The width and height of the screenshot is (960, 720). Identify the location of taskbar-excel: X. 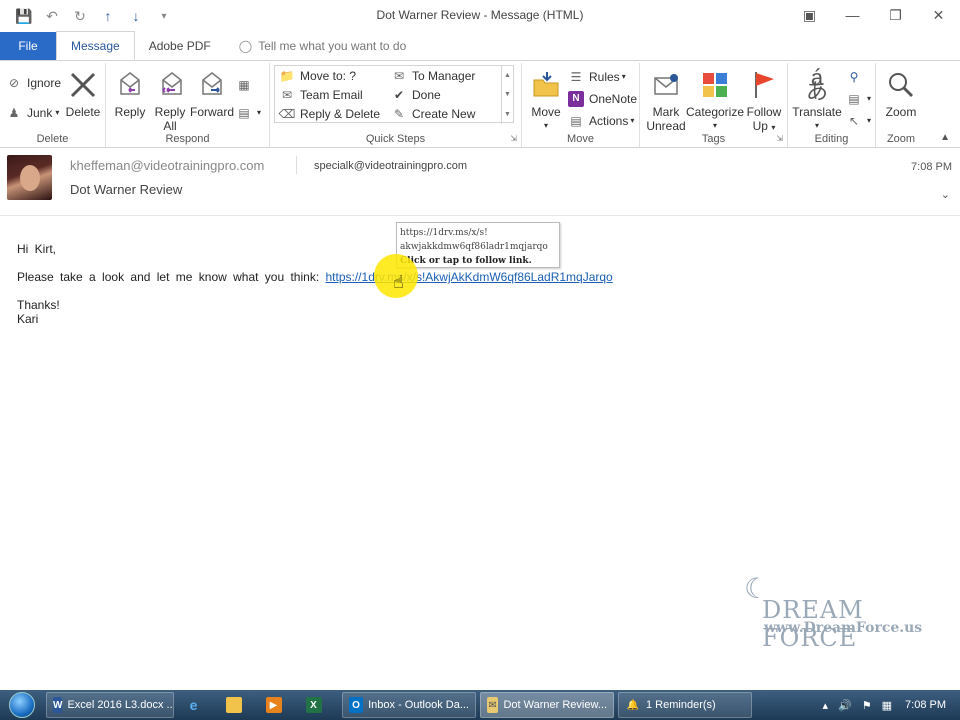
(316, 705).